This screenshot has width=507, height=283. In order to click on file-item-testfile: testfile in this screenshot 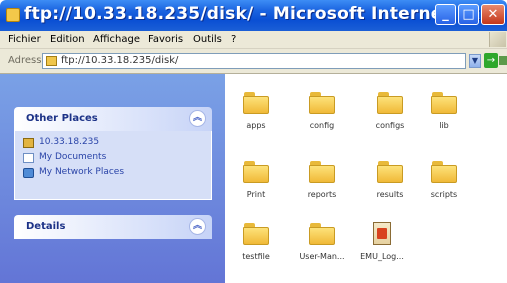, I will do `click(256, 242)`.